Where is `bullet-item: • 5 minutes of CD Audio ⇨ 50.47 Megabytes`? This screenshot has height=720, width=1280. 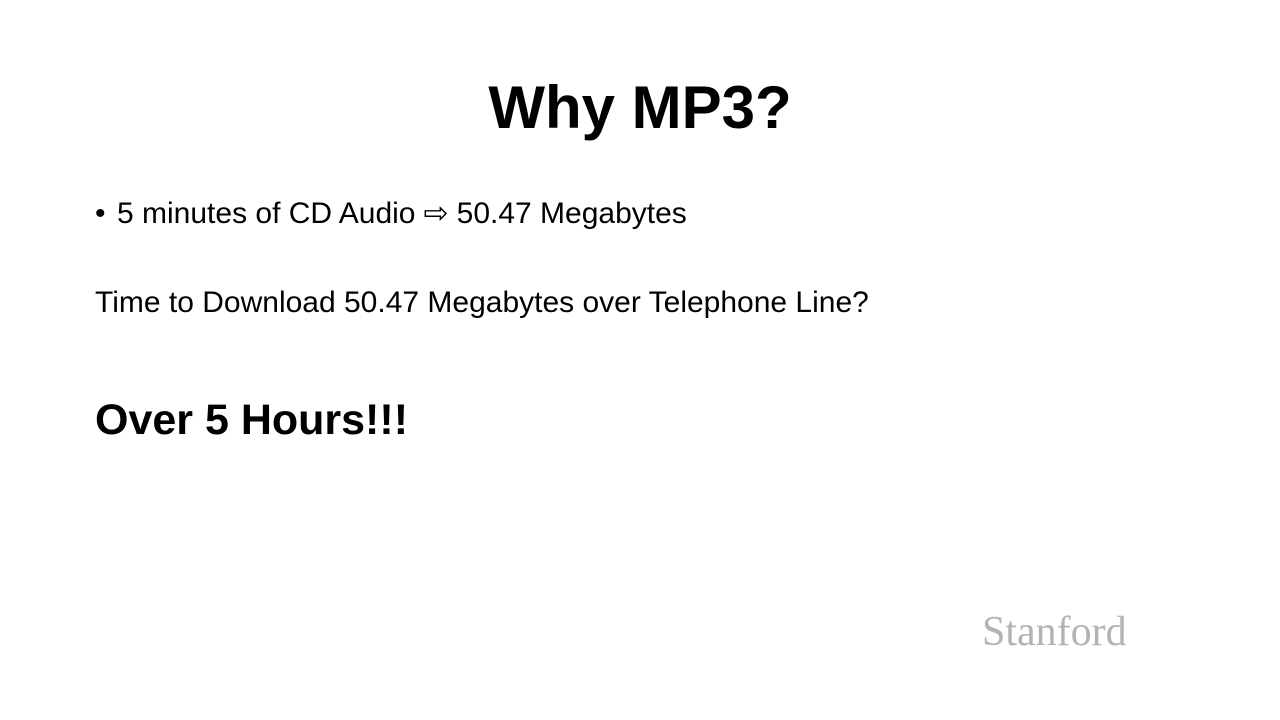
bullet-item: • 5 minutes of CD Audio ⇨ 50.47 Megabytes is located at coordinates (391, 214).